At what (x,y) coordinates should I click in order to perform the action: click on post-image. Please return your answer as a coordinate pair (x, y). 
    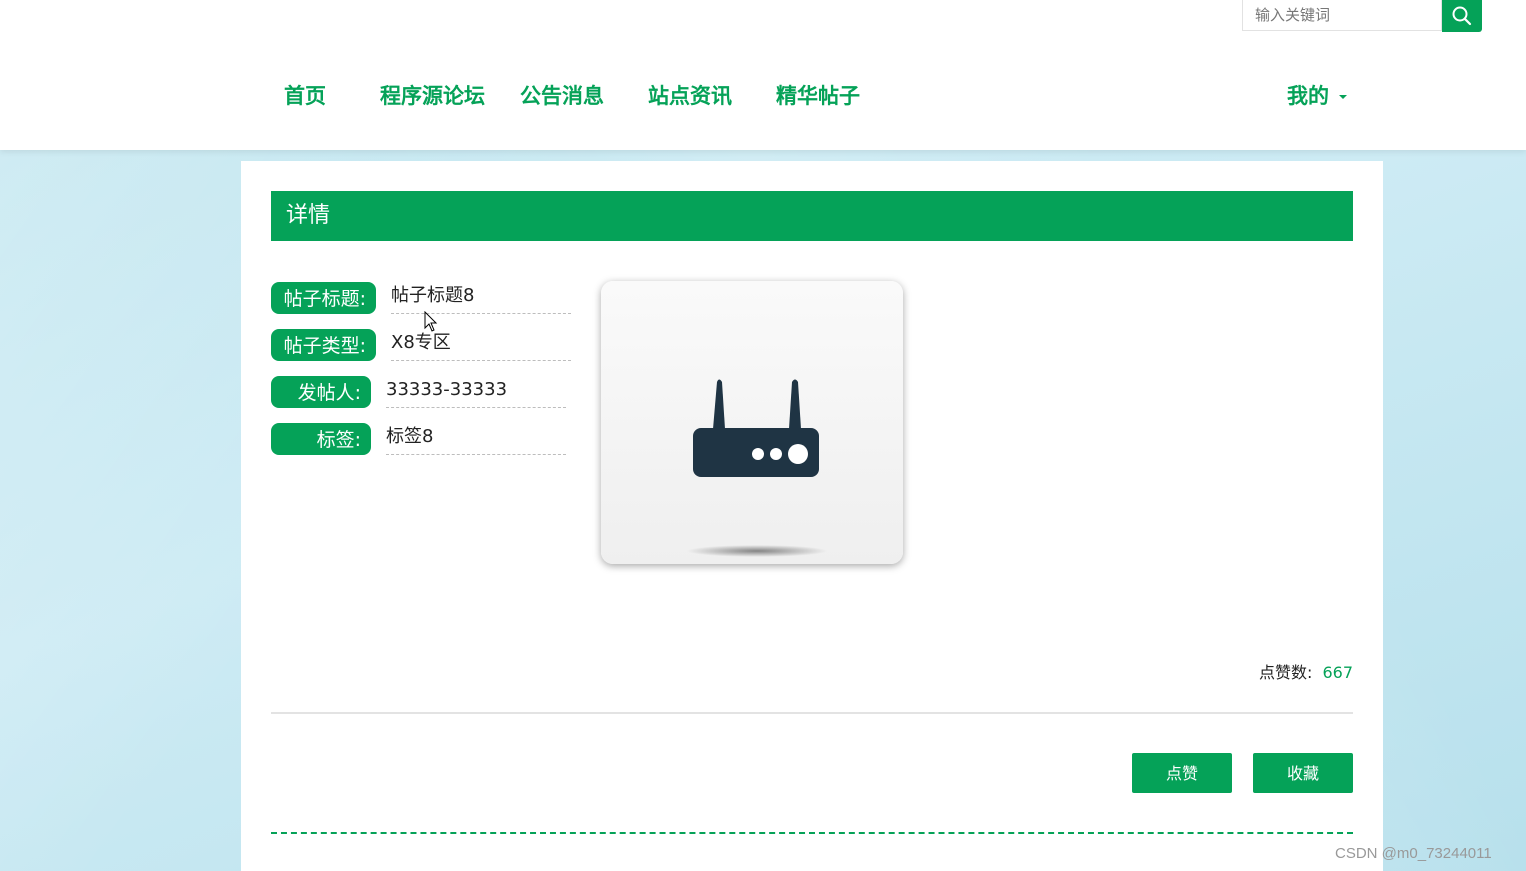
    Looking at the image, I should click on (752, 422).